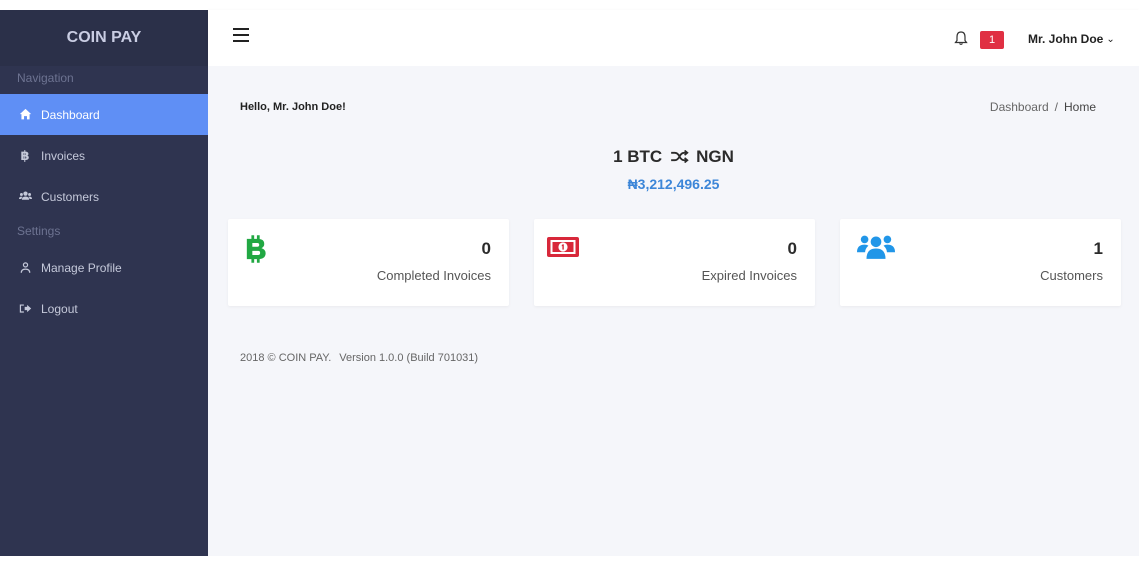 Image resolution: width=1139 pixels, height=566 pixels. I want to click on stat-card-customers: 1 Customers, so click(980, 262).